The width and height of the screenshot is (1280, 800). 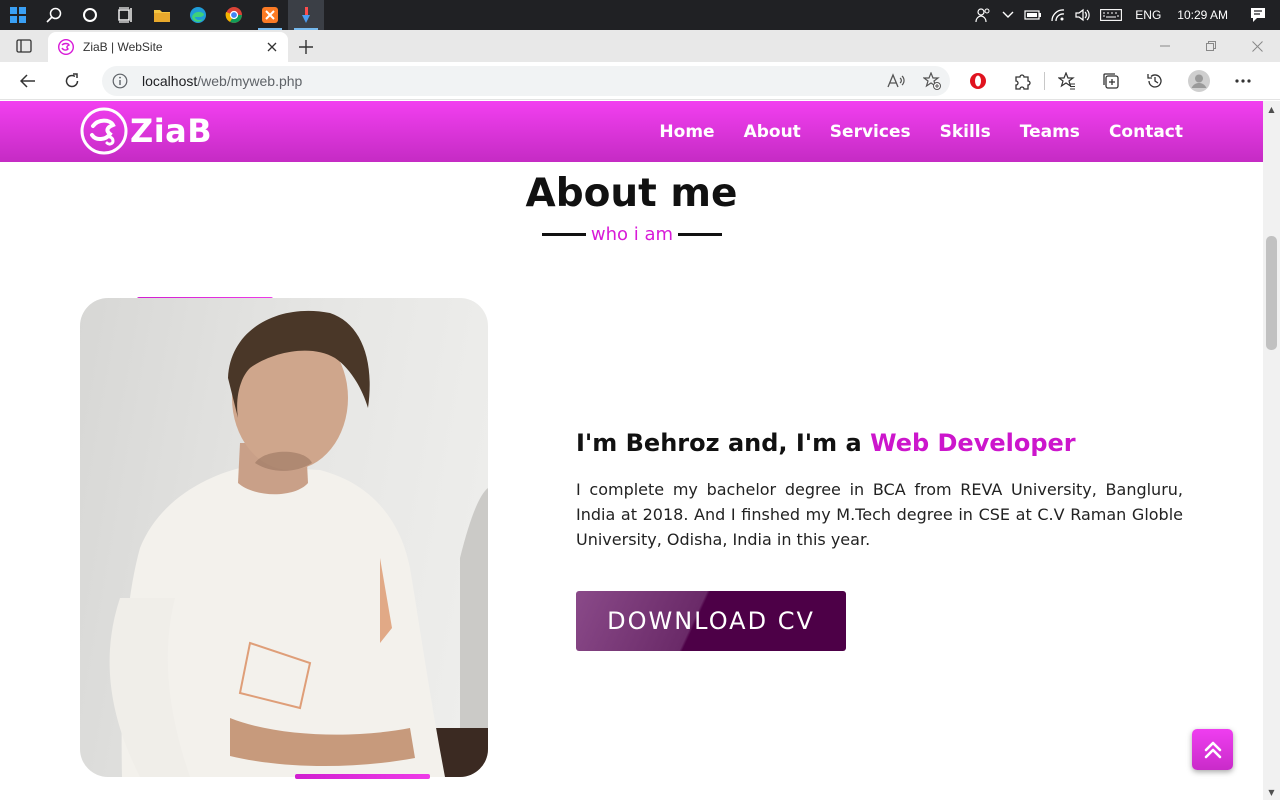 I want to click on page-scrollbar: ▲ ▼, so click(x=1271, y=450).